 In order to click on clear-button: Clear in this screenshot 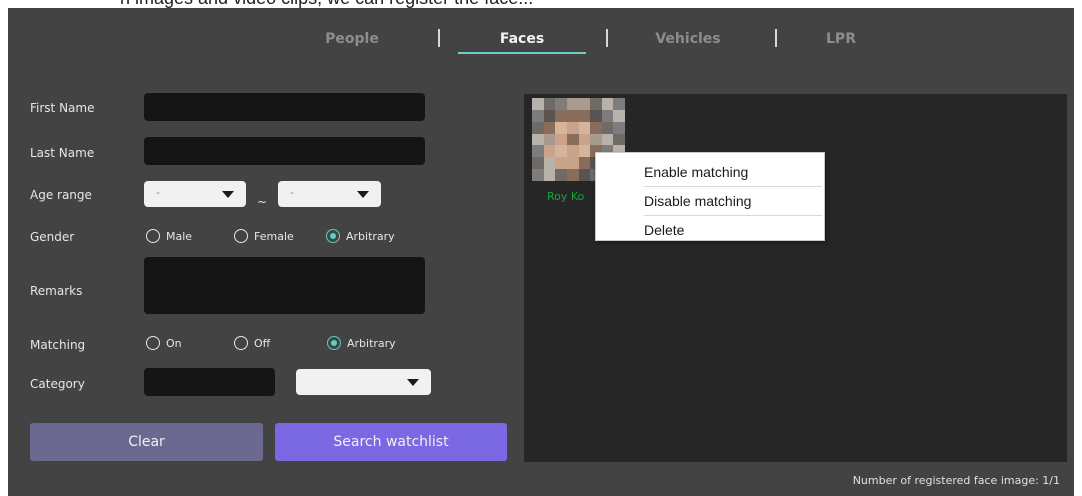, I will do `click(146, 442)`.